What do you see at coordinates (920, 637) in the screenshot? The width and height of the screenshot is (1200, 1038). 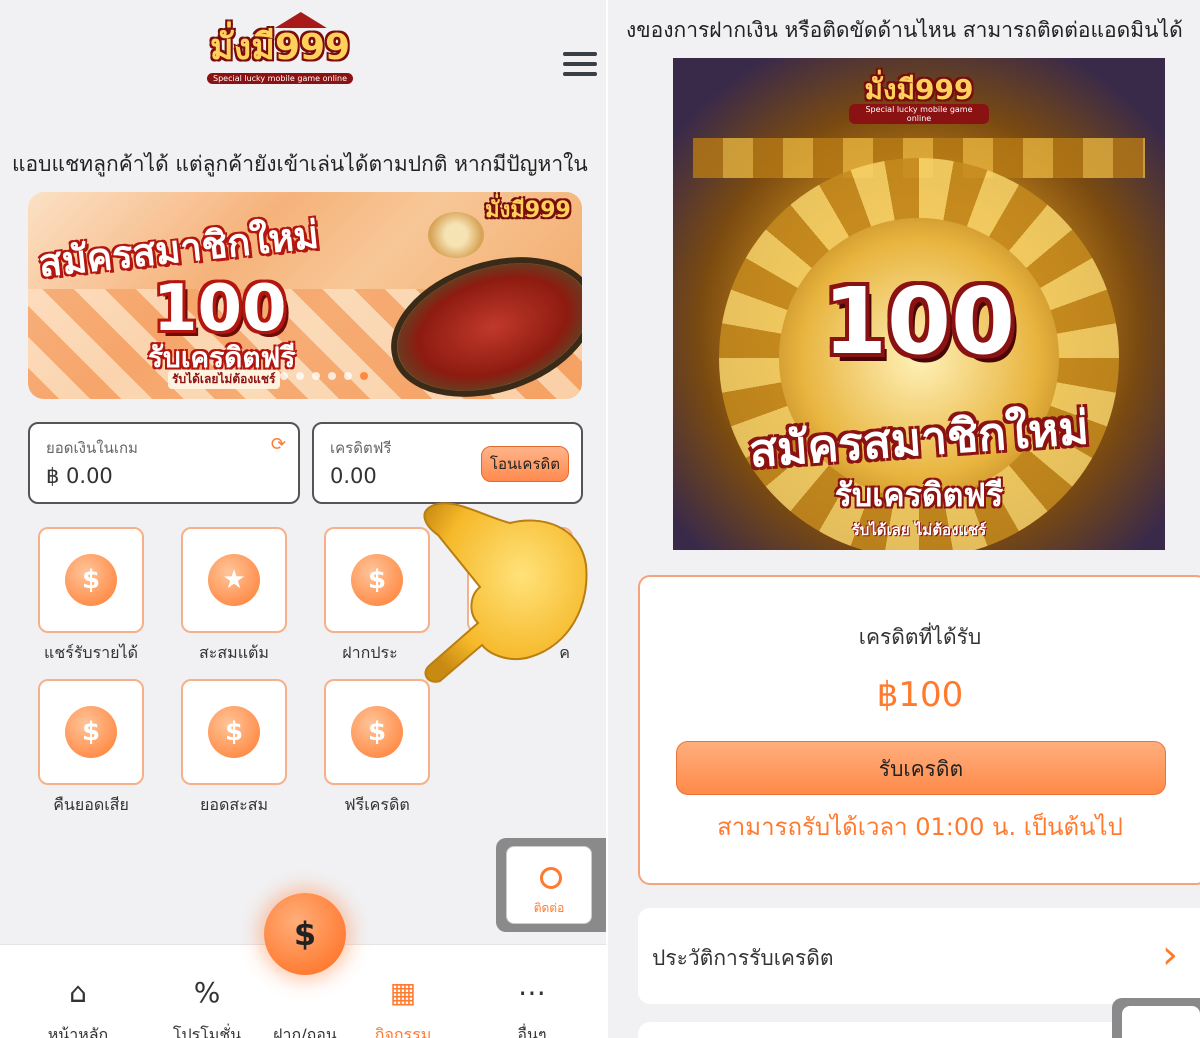 I see `credit-title: เครดิตที่ได้รับ` at bounding box center [920, 637].